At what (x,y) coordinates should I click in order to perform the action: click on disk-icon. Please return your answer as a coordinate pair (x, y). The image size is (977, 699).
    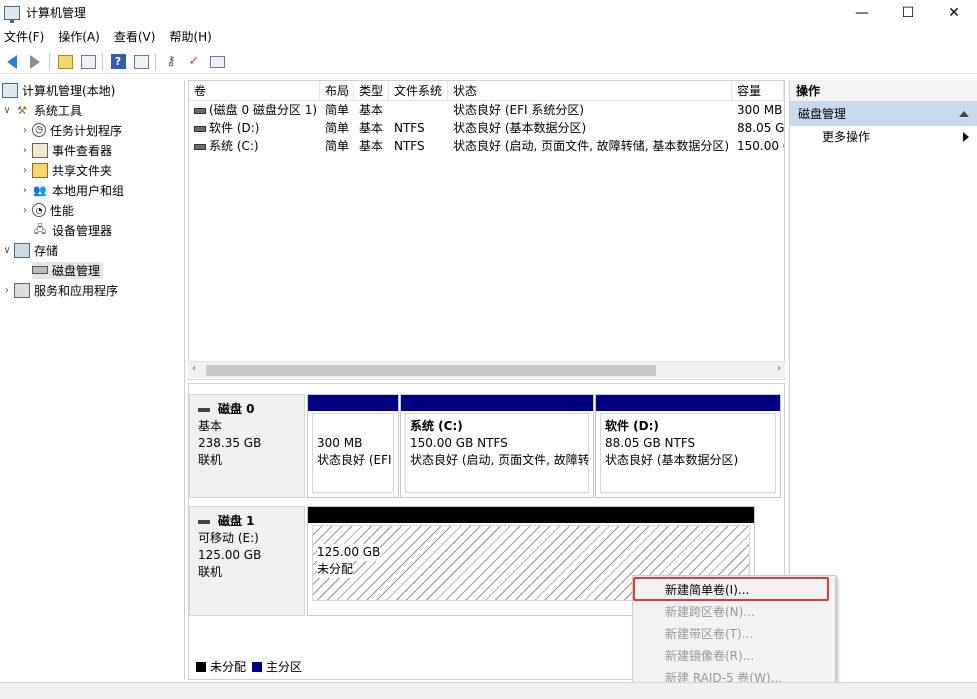
    Looking at the image, I should click on (40, 270).